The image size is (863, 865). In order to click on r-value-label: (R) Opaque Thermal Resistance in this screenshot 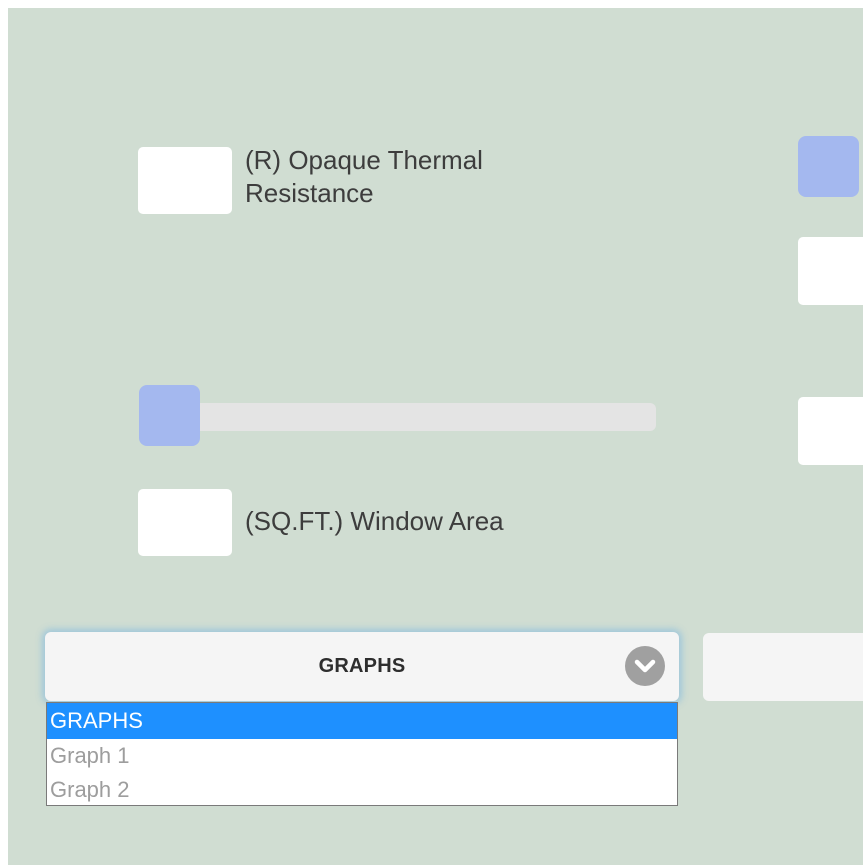, I will do `click(364, 176)`.